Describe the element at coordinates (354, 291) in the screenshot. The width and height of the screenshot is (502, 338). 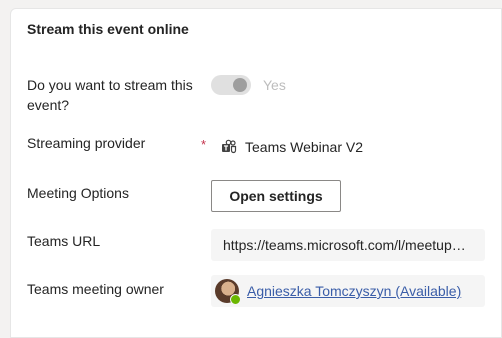
I see `owner-link: Agnieszka Tomczyszyn (Available)` at that location.